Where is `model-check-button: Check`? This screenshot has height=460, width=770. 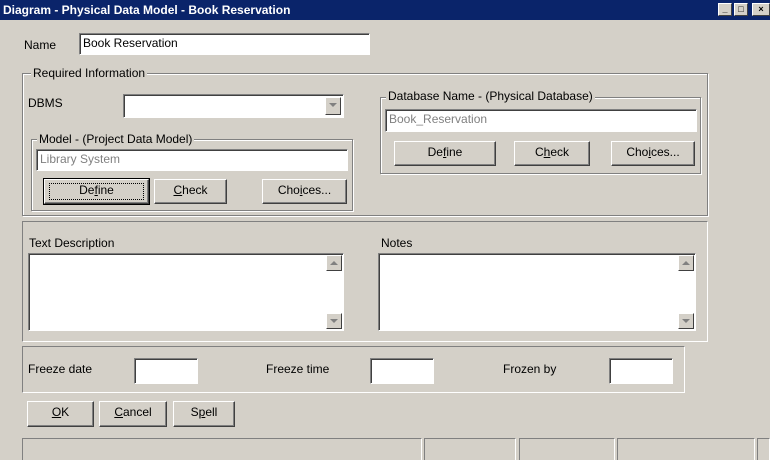
model-check-button: Check is located at coordinates (190, 191).